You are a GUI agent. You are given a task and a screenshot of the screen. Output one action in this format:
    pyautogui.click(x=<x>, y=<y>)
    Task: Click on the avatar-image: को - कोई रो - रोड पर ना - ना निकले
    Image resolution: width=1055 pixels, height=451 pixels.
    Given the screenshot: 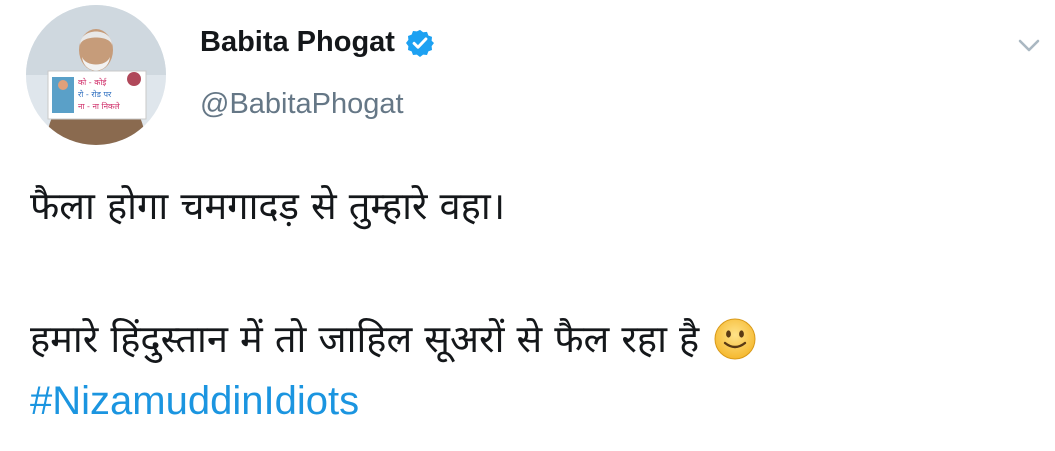 What is the action you would take?
    pyautogui.click(x=96, y=75)
    